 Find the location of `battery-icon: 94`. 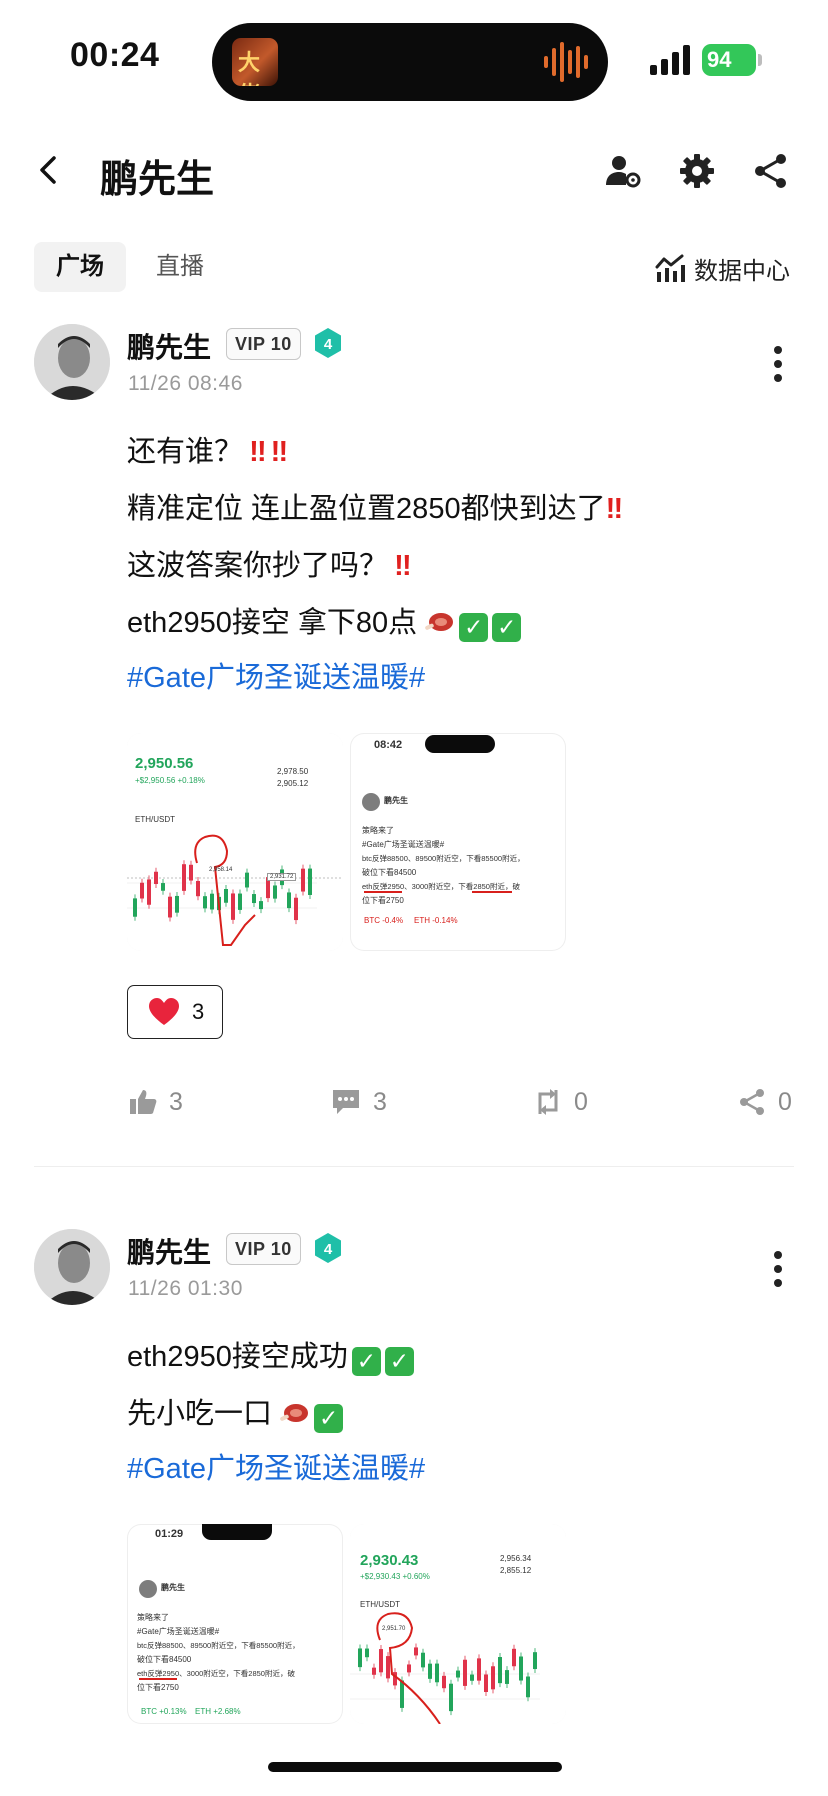

battery-icon: 94 is located at coordinates (729, 60).